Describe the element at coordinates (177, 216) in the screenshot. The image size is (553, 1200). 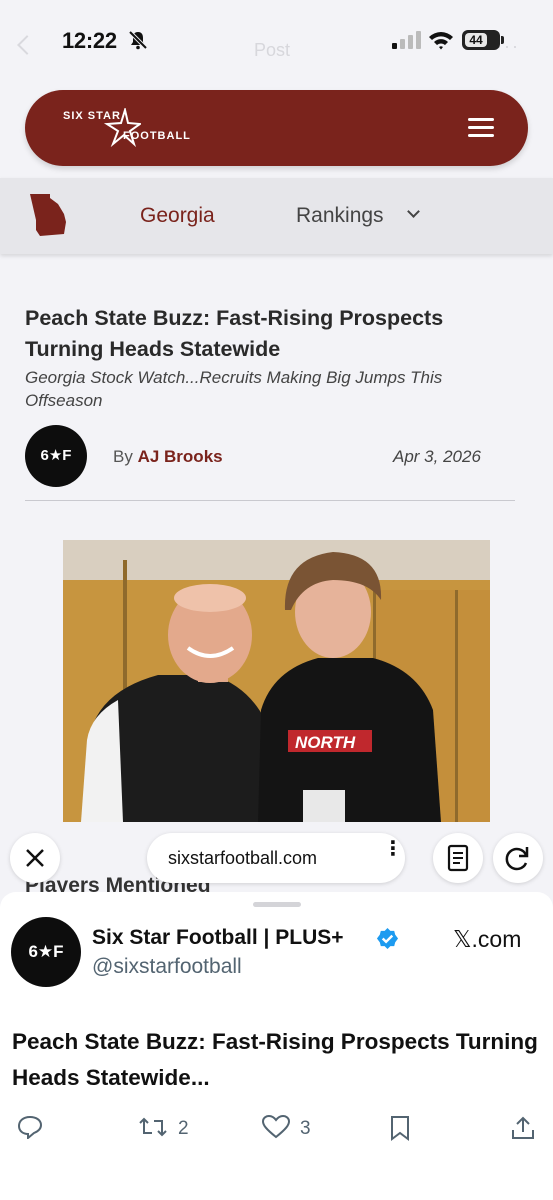
I see `nav-georgia: Georgia` at that location.